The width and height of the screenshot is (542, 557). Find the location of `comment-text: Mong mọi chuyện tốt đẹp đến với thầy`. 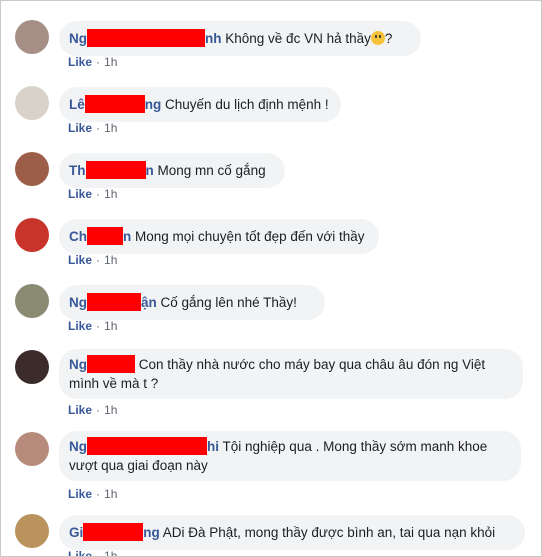

comment-text: Mong mọi chuyện tốt đẹp đến với thầy is located at coordinates (250, 236).